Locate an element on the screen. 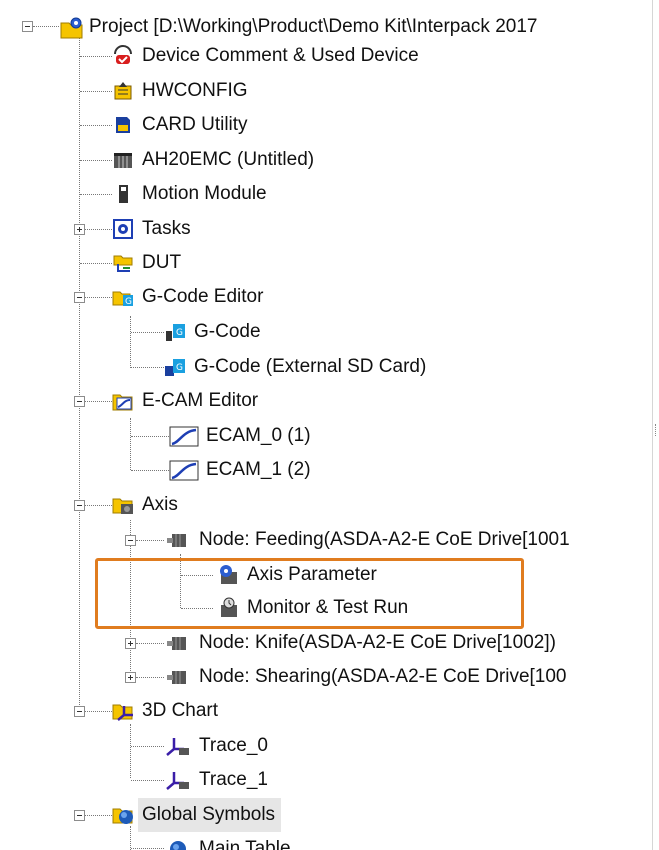  dut-folder-icon is located at coordinates (123, 263).